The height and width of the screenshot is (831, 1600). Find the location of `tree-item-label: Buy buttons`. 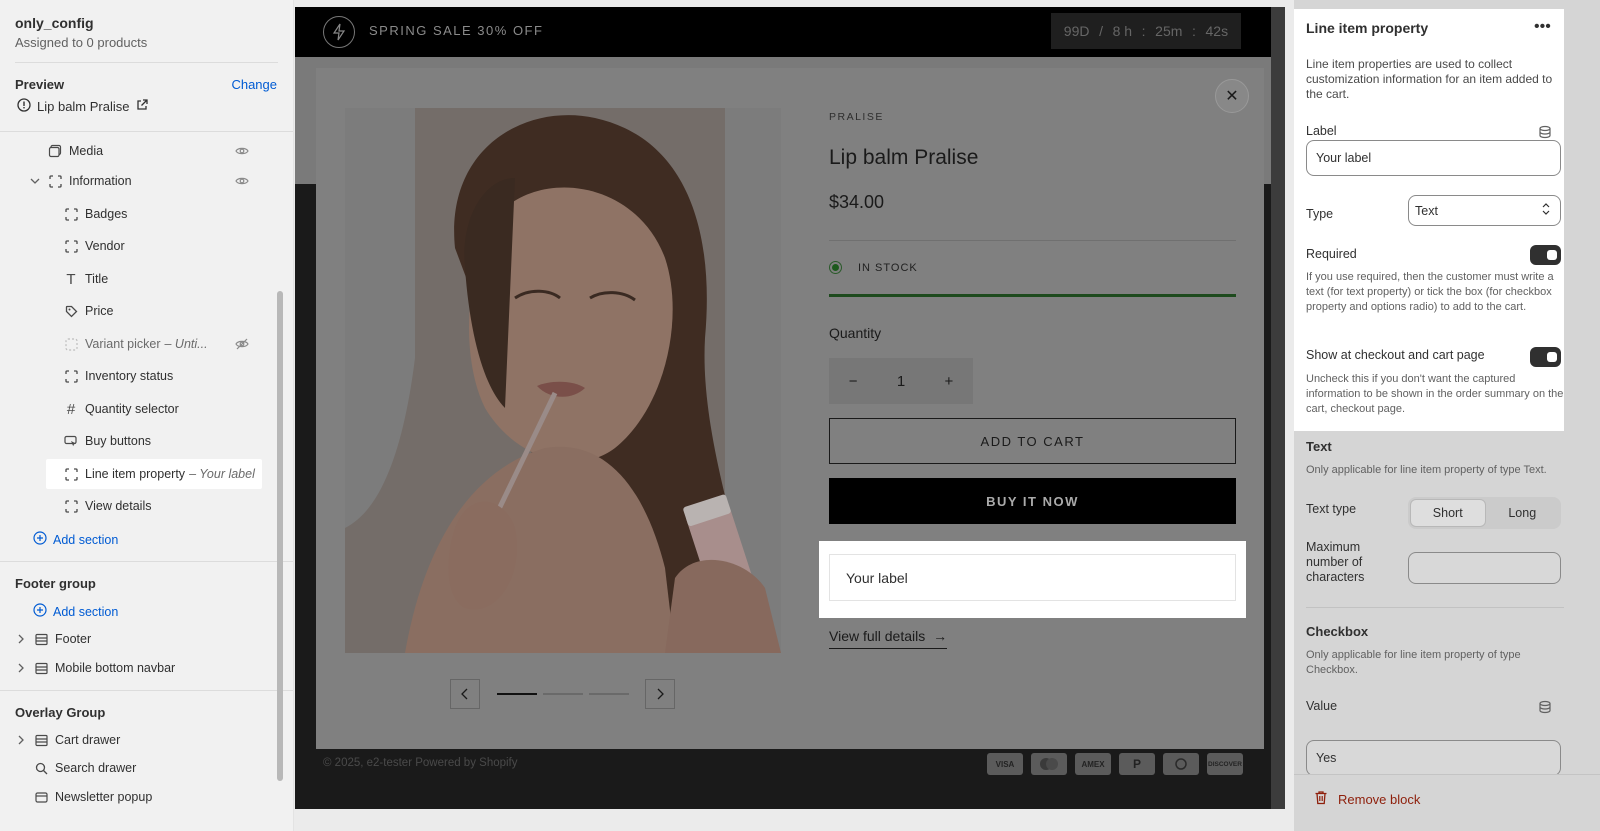

tree-item-label: Buy buttons is located at coordinates (118, 441).